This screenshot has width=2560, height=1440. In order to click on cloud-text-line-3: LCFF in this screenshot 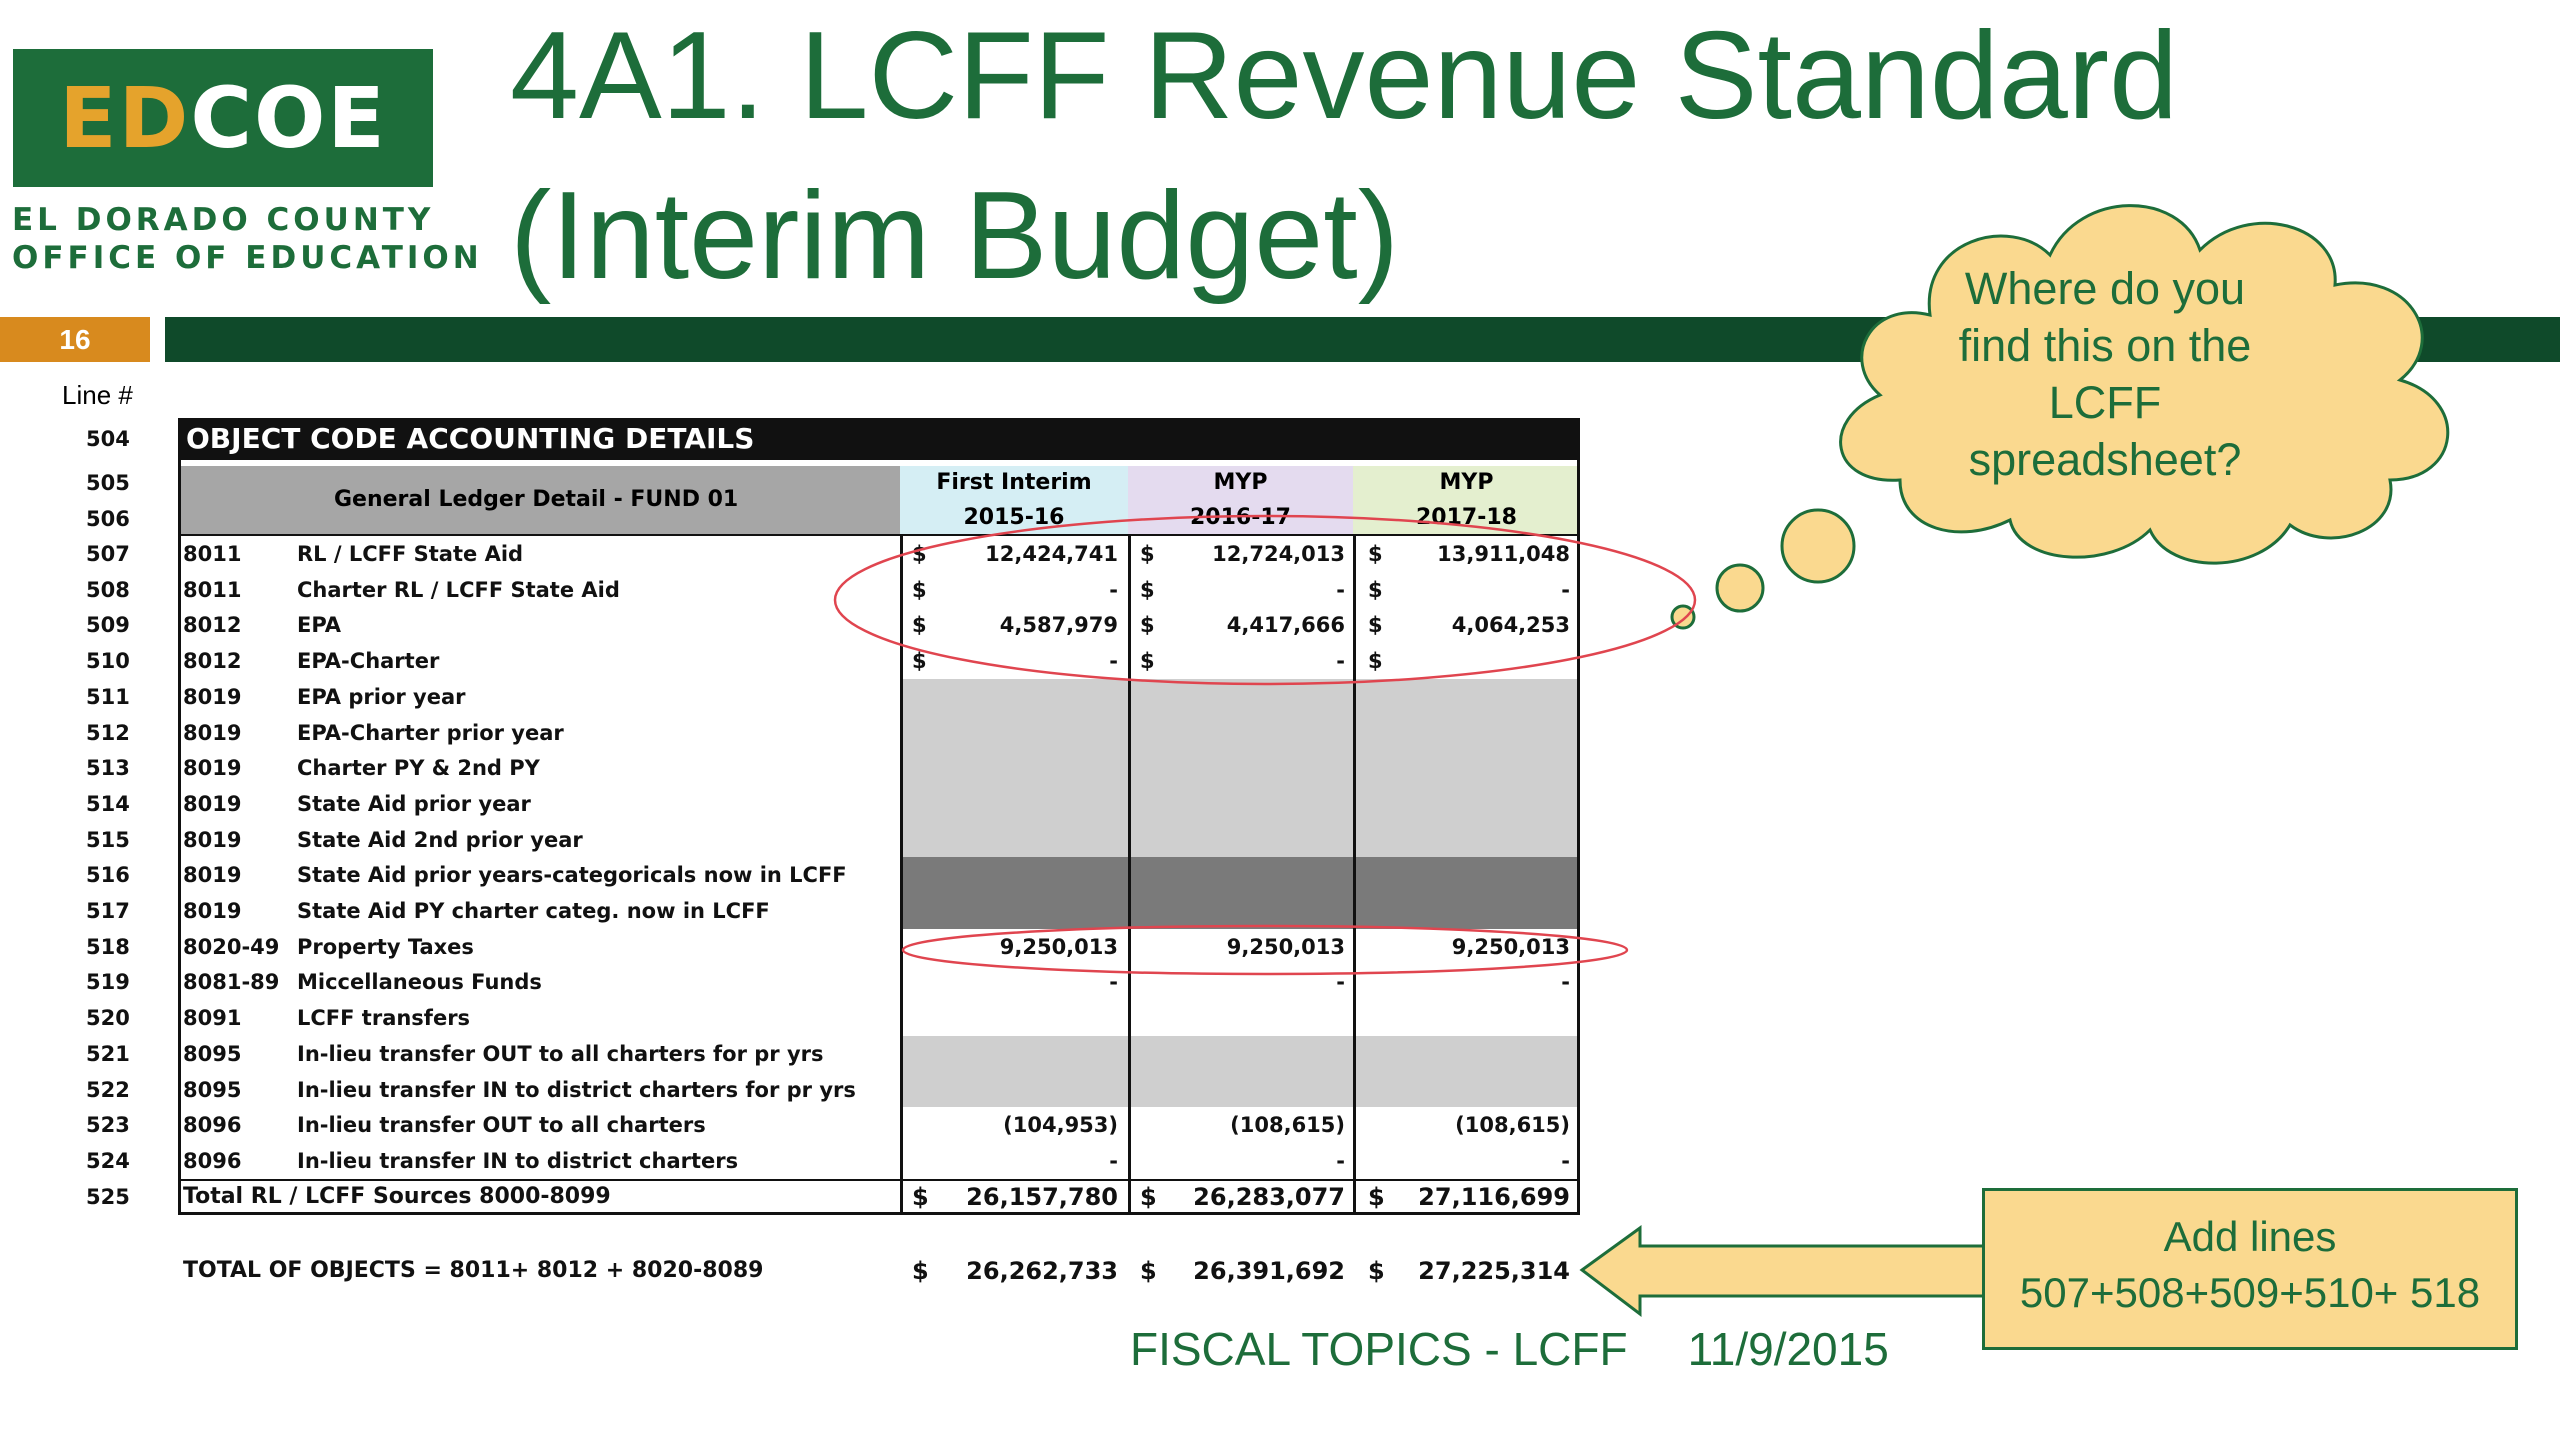, I will do `click(2105, 402)`.